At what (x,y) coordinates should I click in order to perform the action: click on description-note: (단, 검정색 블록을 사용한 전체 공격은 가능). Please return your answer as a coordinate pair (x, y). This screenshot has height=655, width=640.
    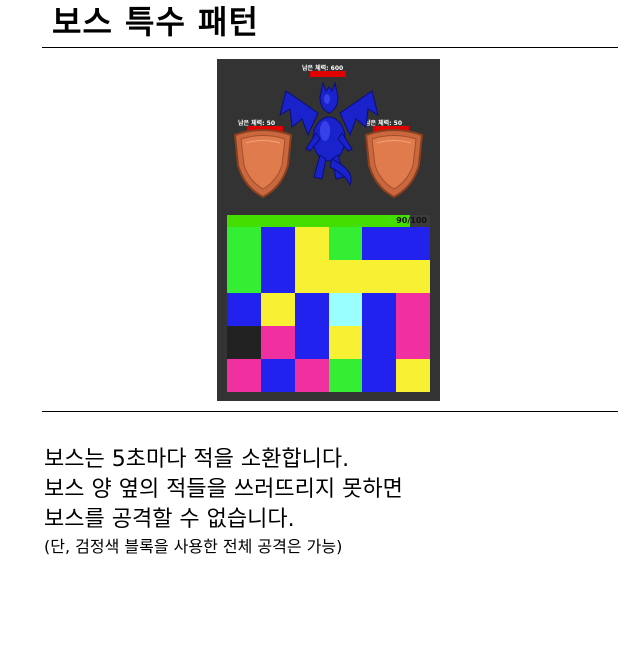
    Looking at the image, I should click on (193, 546).